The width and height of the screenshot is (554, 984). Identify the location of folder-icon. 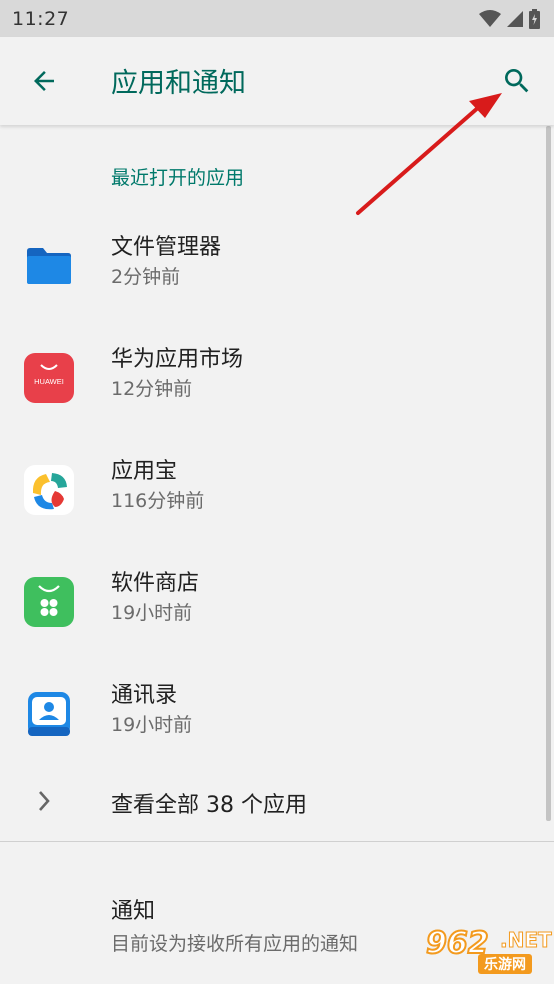
(49, 266).